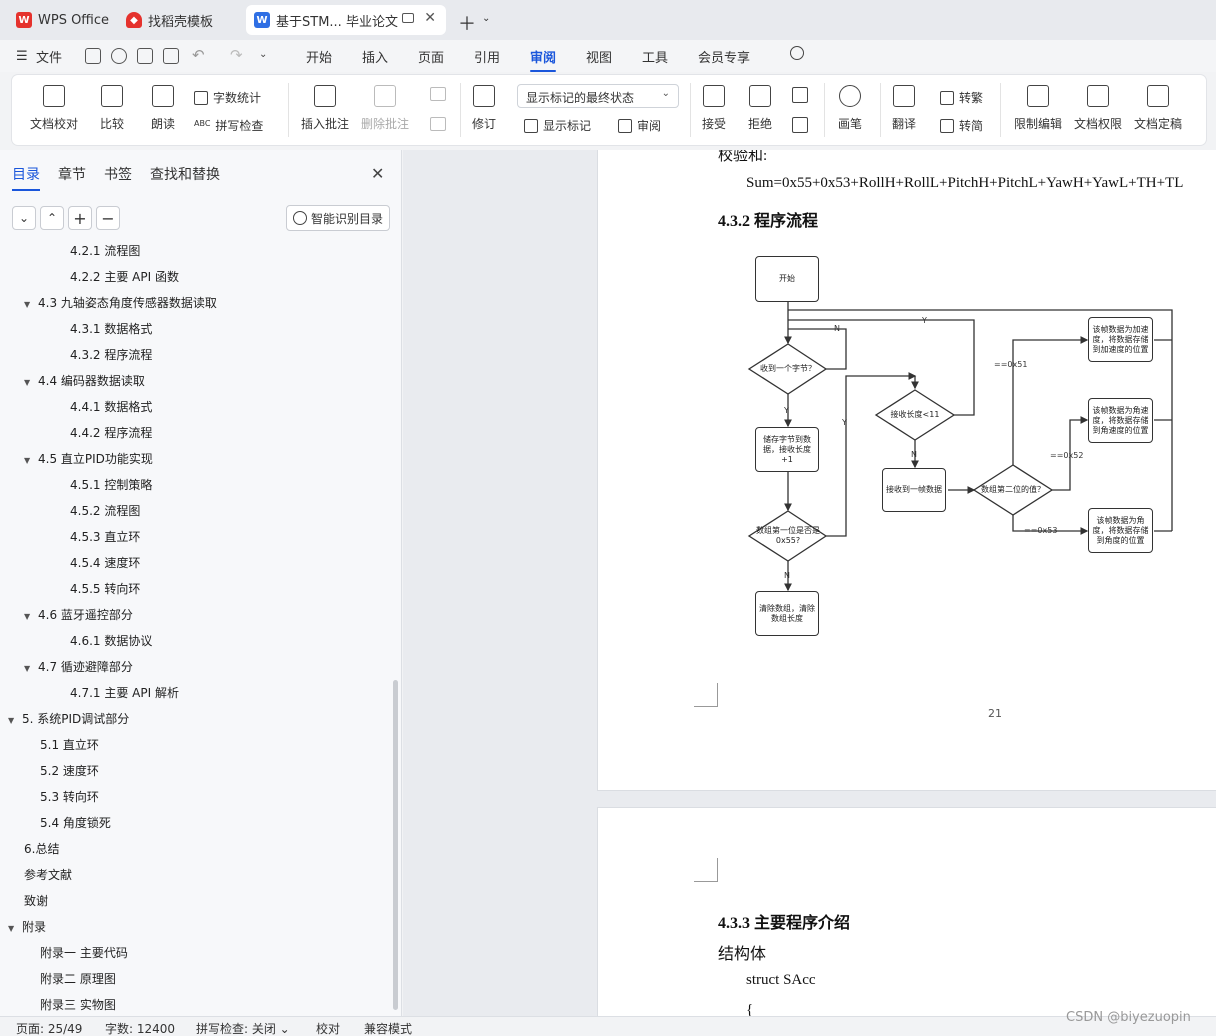 The width and height of the screenshot is (1216, 1036). What do you see at coordinates (93, 56) in the screenshot?
I see `save-icon` at bounding box center [93, 56].